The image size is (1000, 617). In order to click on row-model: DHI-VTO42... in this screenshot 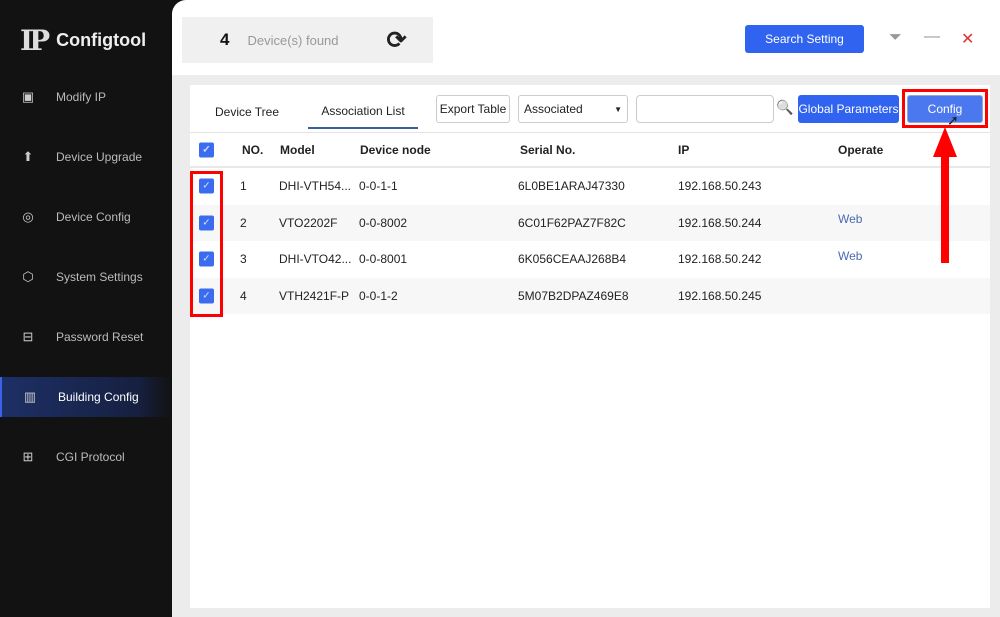, I will do `click(315, 259)`.